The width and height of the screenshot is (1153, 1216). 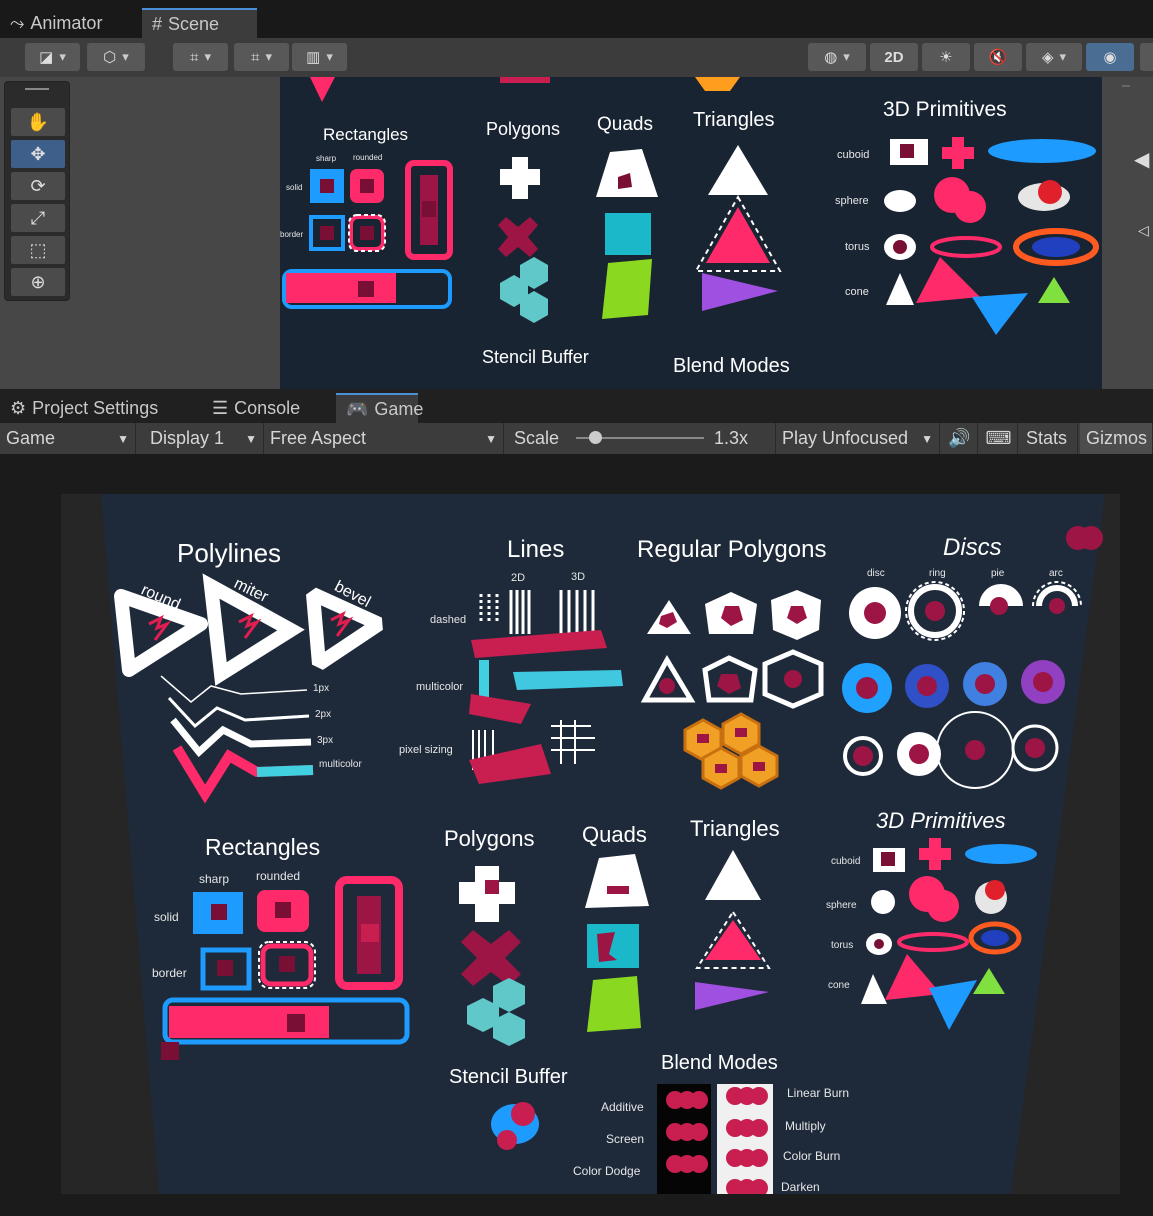 What do you see at coordinates (858, 438) in the screenshot?
I see `play-mode-dropdown: Play Unfocused ▼` at bounding box center [858, 438].